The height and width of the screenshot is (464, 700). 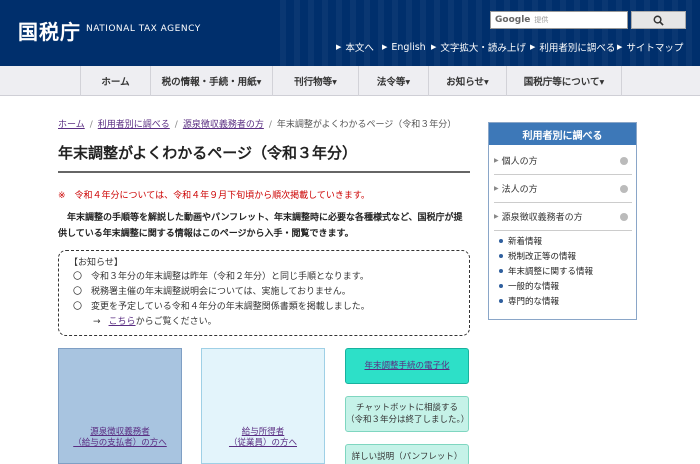 I want to click on nav-item-about: 国税庁等について▾, so click(x=564, y=81).